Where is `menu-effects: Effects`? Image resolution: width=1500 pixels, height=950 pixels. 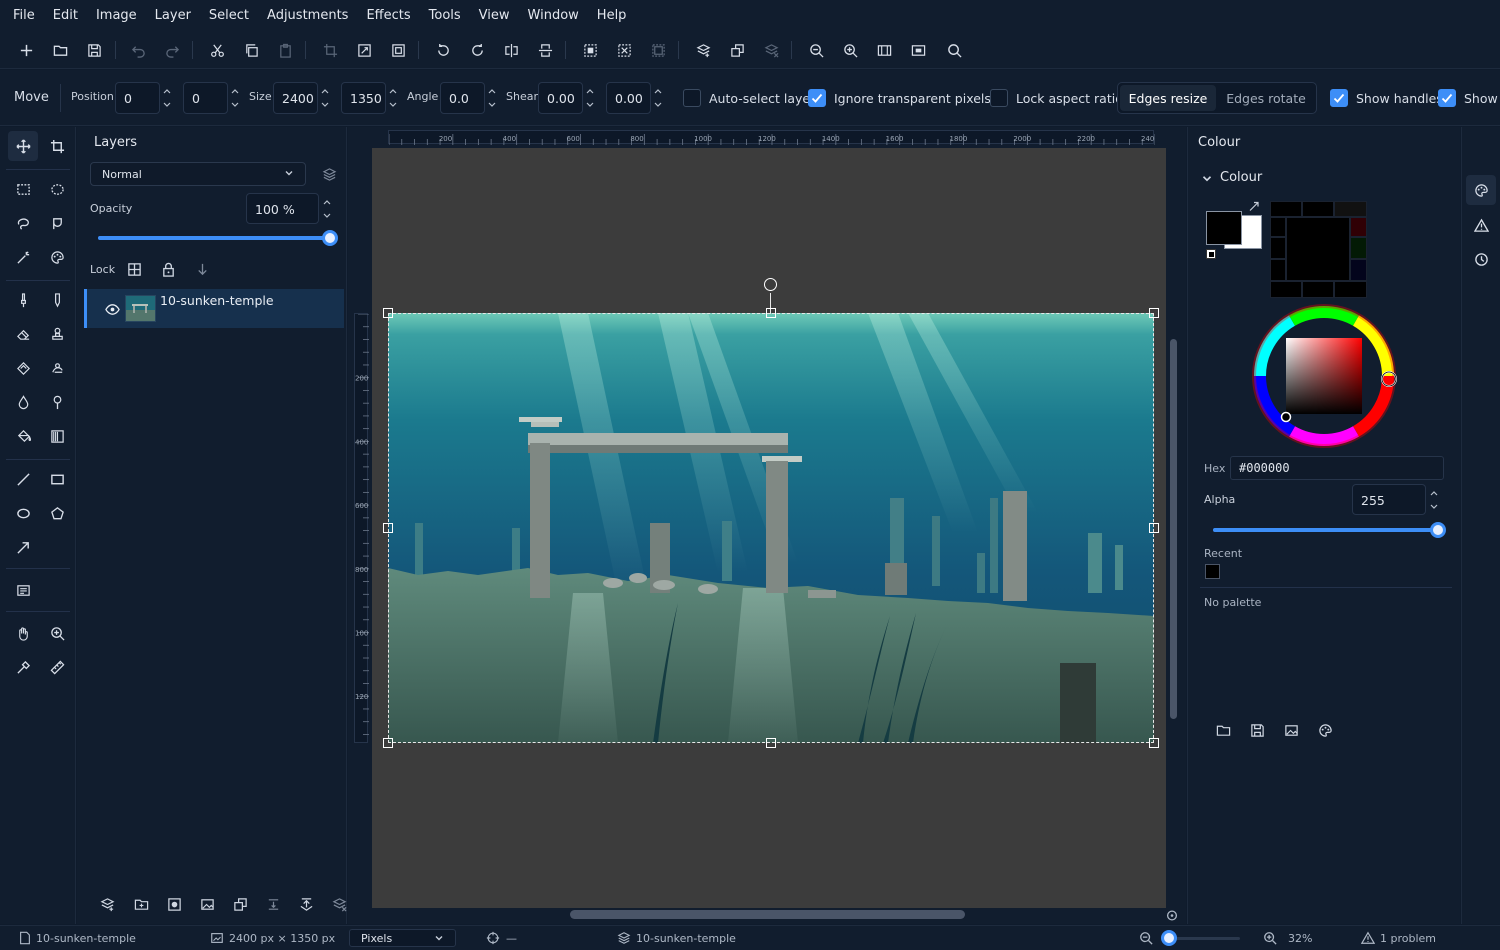
menu-effects: Effects is located at coordinates (388, 15).